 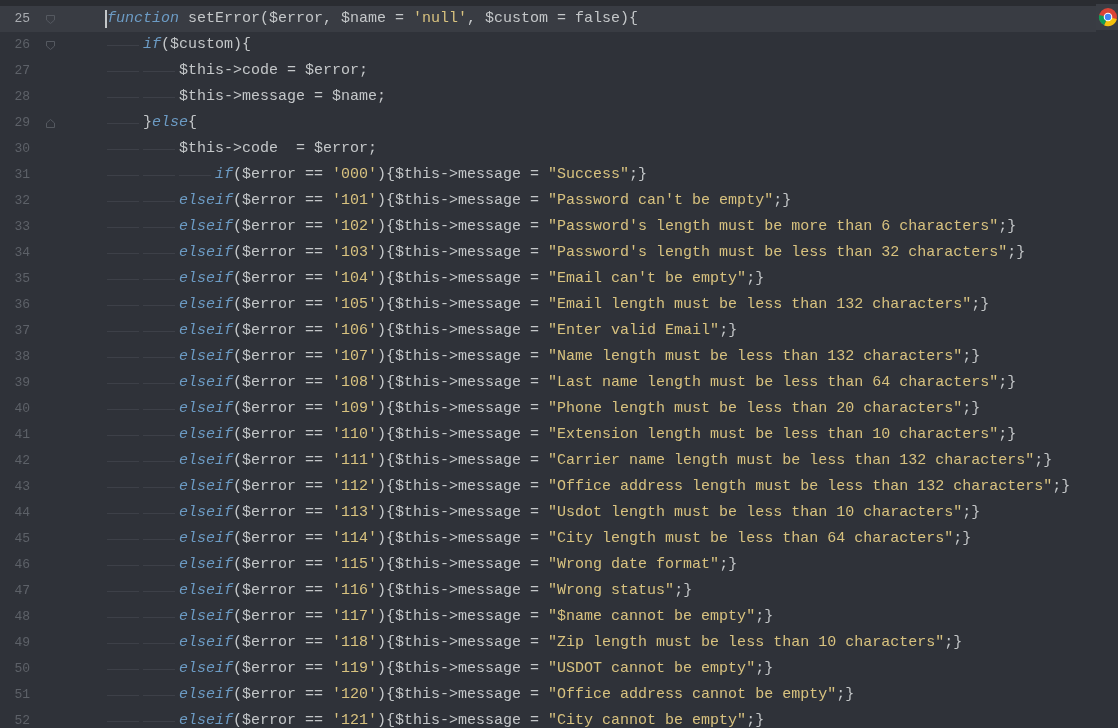 I want to click on code-line: elseif($error == '119'){$this->message = "USDOT cannot be empty";}, so click(x=476, y=668).